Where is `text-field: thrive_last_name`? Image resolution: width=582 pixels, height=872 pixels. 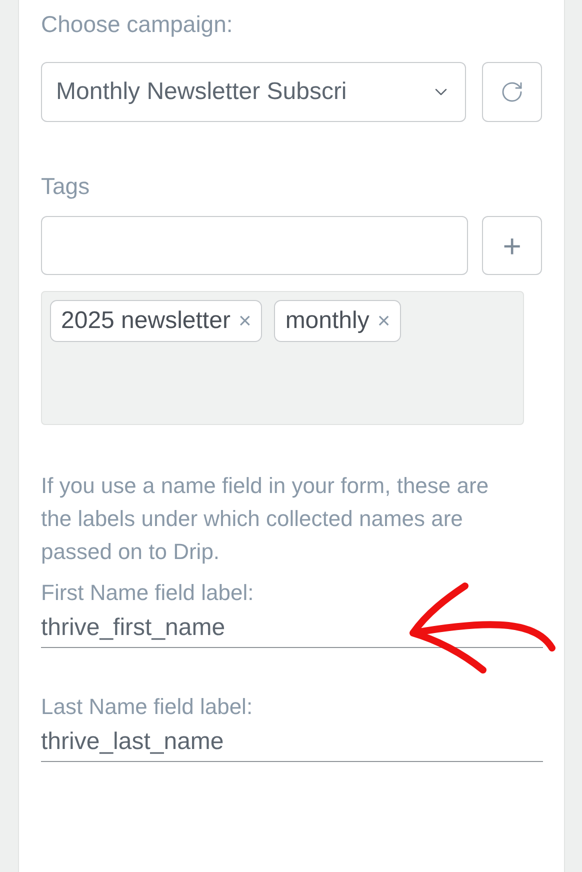 text-field: thrive_last_name is located at coordinates (292, 742).